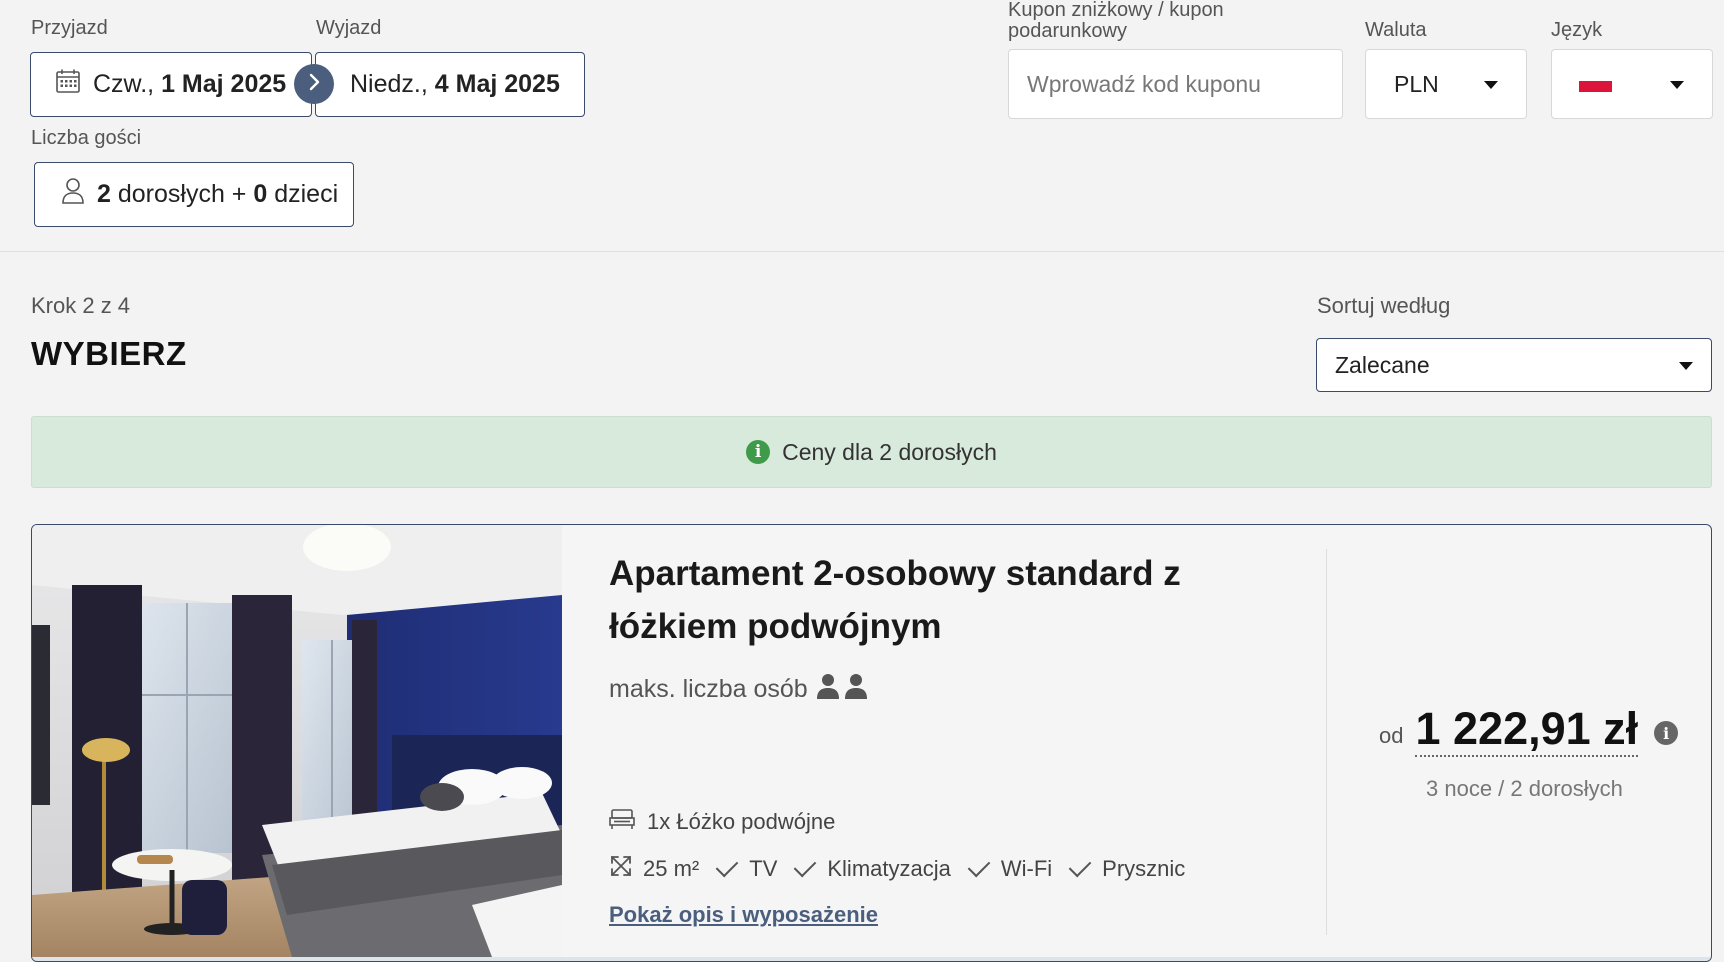 This screenshot has height=962, width=1724. I want to click on departure-day: Niedz.,, so click(389, 84).